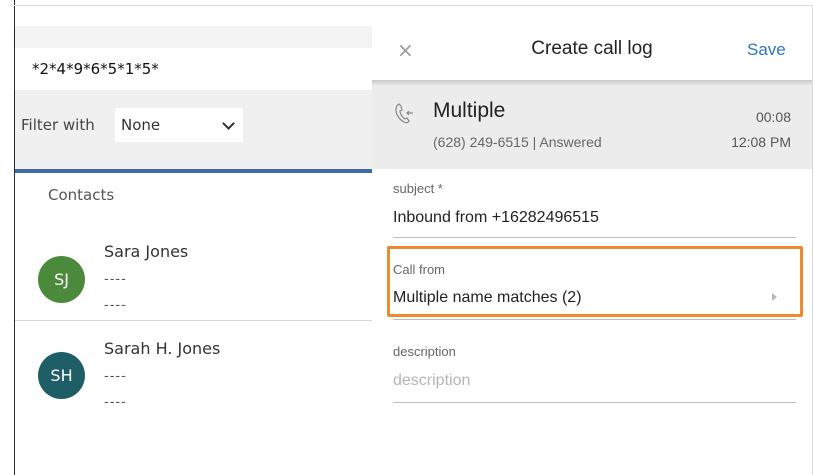 This screenshot has height=475, width=813. What do you see at coordinates (61, 375) in the screenshot?
I see `avatar: SH` at bounding box center [61, 375].